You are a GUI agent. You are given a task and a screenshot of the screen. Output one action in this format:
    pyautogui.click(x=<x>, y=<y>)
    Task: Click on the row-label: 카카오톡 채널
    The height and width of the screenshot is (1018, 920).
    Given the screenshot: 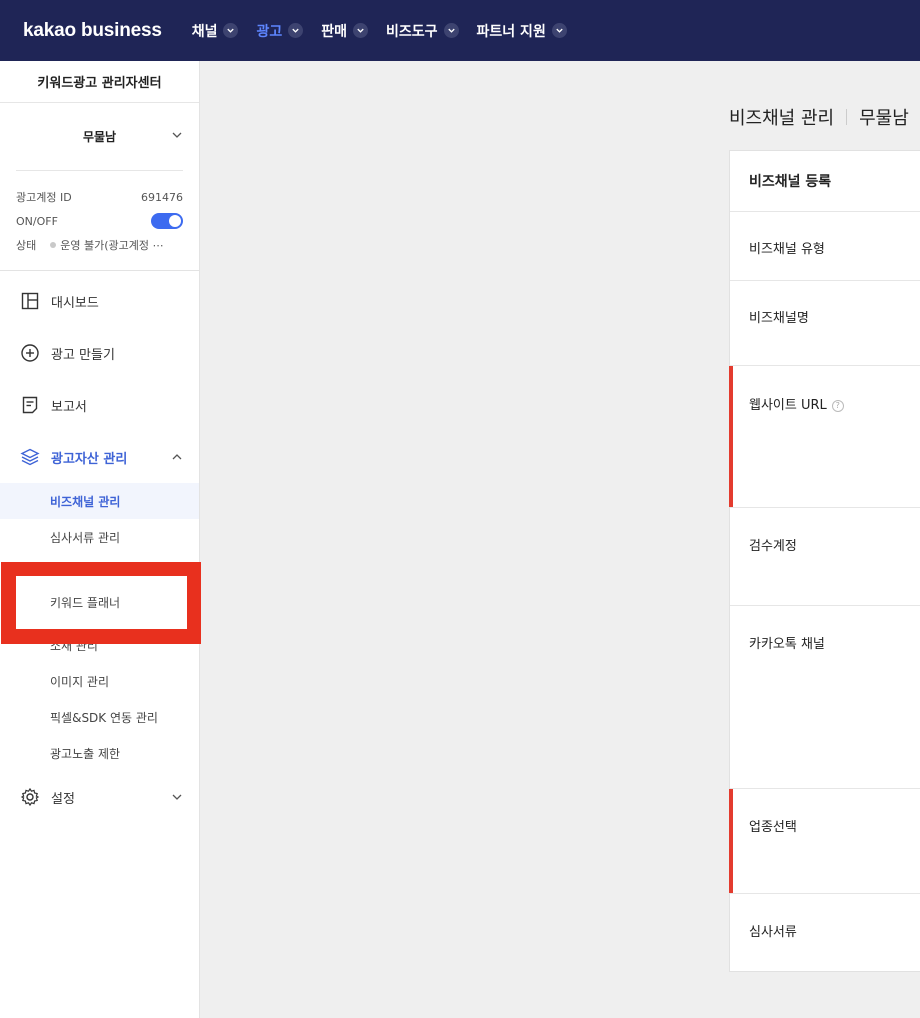 What is the action you would take?
    pyautogui.click(x=787, y=644)
    